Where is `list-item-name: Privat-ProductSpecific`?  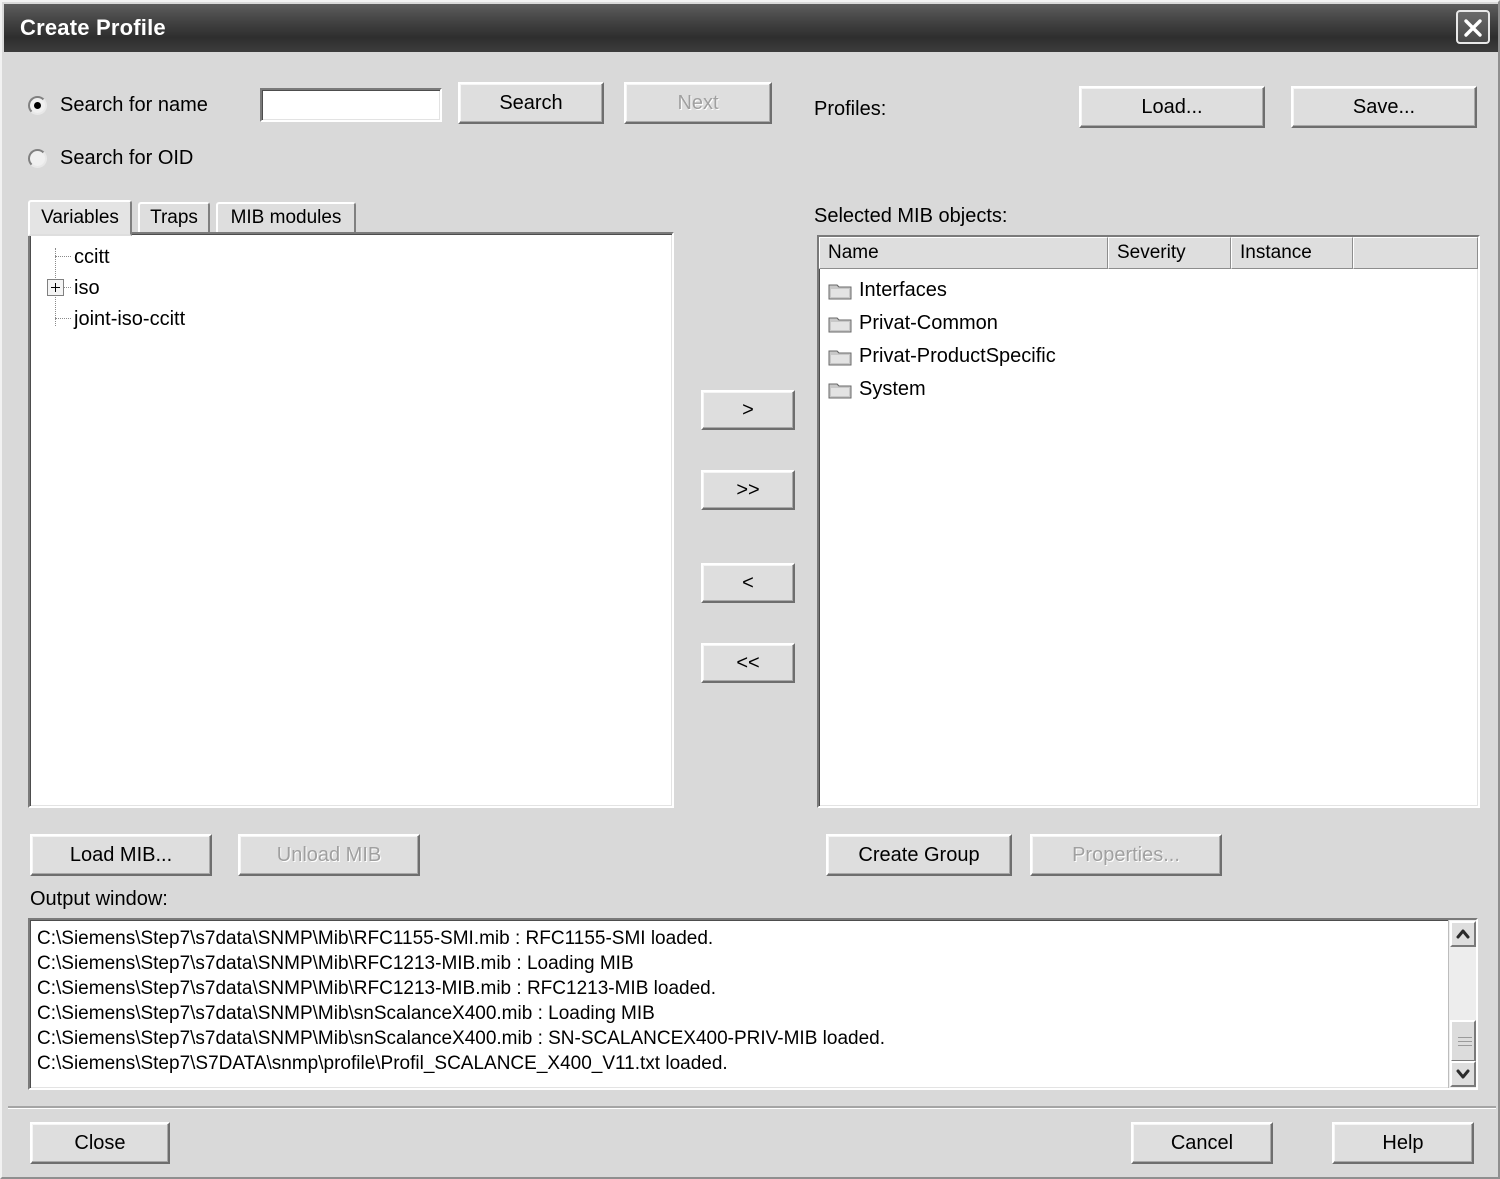 list-item-name: Privat-ProductSpecific is located at coordinates (957, 356).